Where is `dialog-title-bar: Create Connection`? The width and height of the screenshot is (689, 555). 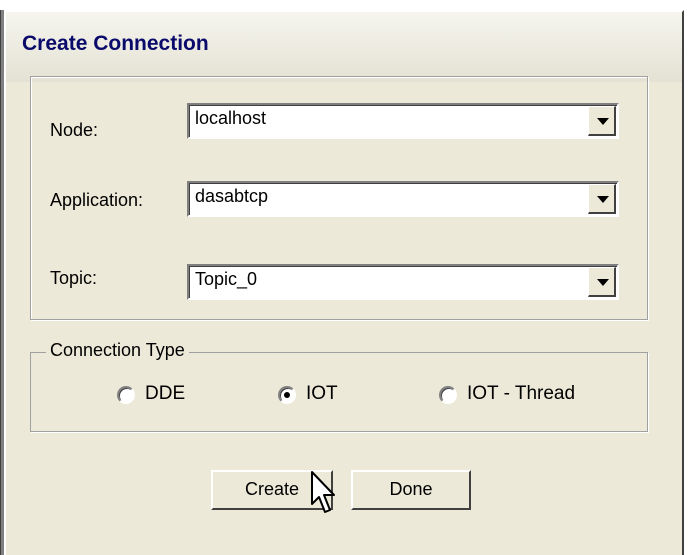 dialog-title-bar: Create Connection is located at coordinates (344, 47).